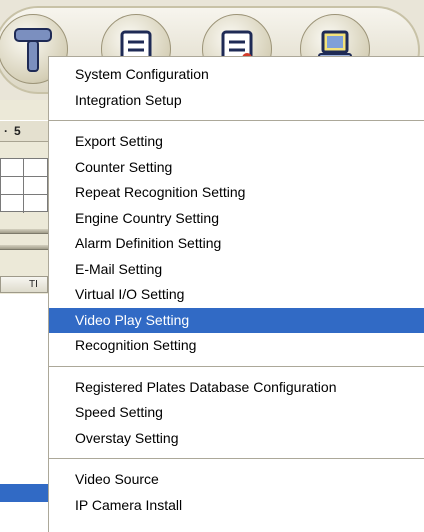 The width and height of the screenshot is (424, 532). Describe the element at coordinates (236, 480) in the screenshot. I see `menu-item-video-source: Video Source` at that location.